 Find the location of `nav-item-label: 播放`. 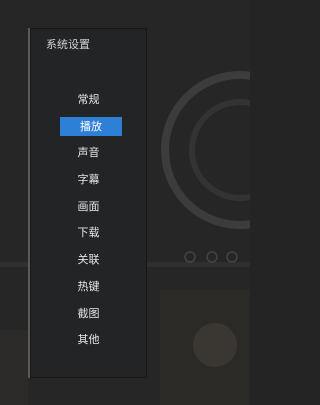

nav-item-label: 播放 is located at coordinates (91, 126).